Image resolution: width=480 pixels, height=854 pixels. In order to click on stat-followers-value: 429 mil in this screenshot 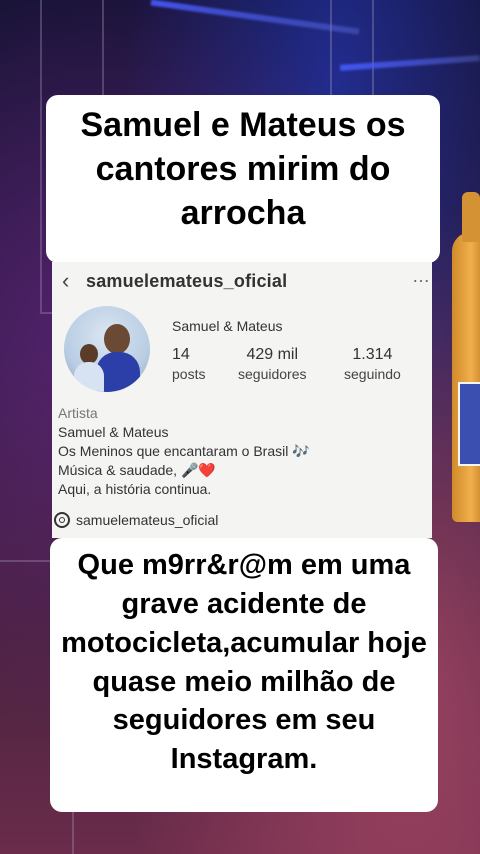, I will do `click(272, 354)`.